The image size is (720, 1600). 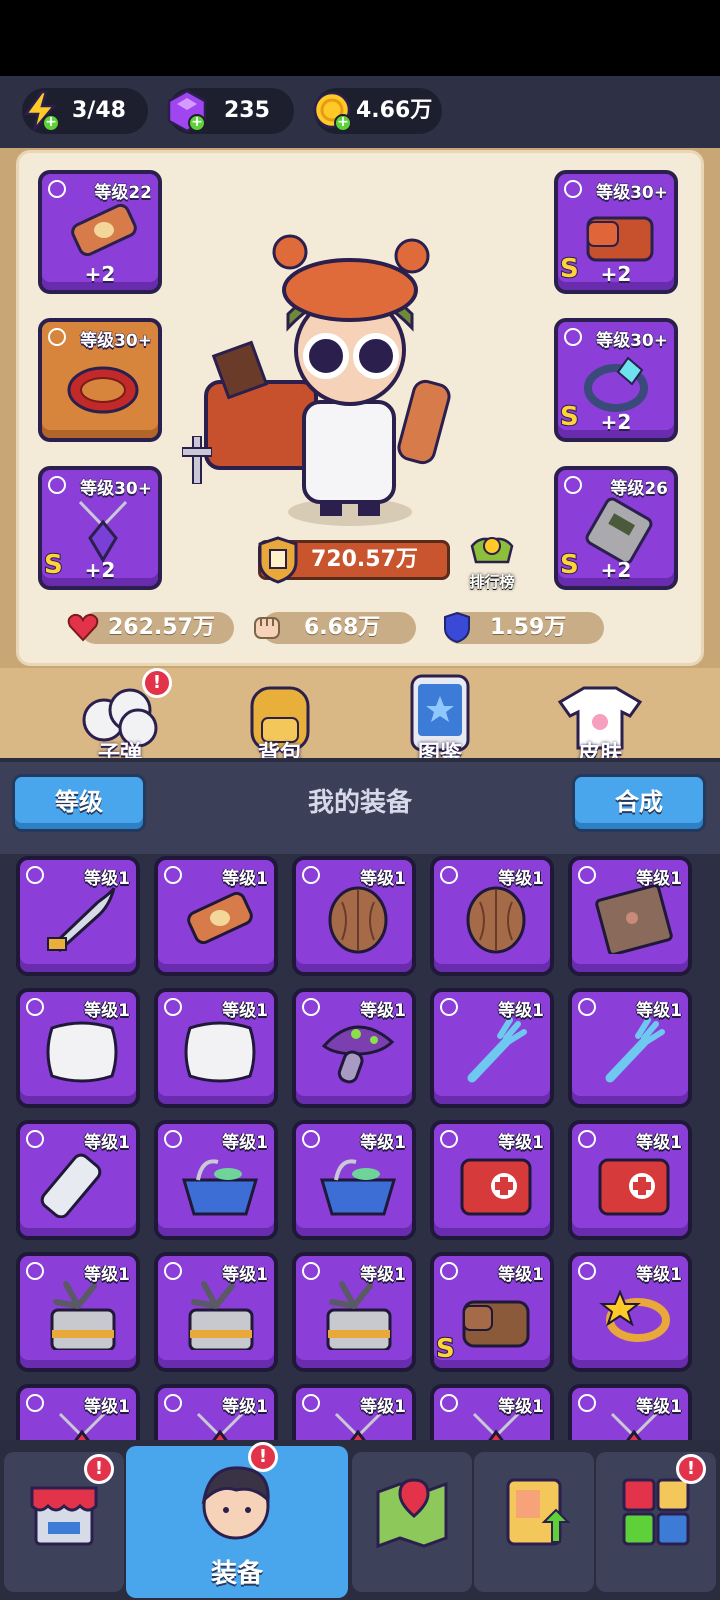 I want to click on inventory-item-dagger: 等级1, so click(x=78, y=916).